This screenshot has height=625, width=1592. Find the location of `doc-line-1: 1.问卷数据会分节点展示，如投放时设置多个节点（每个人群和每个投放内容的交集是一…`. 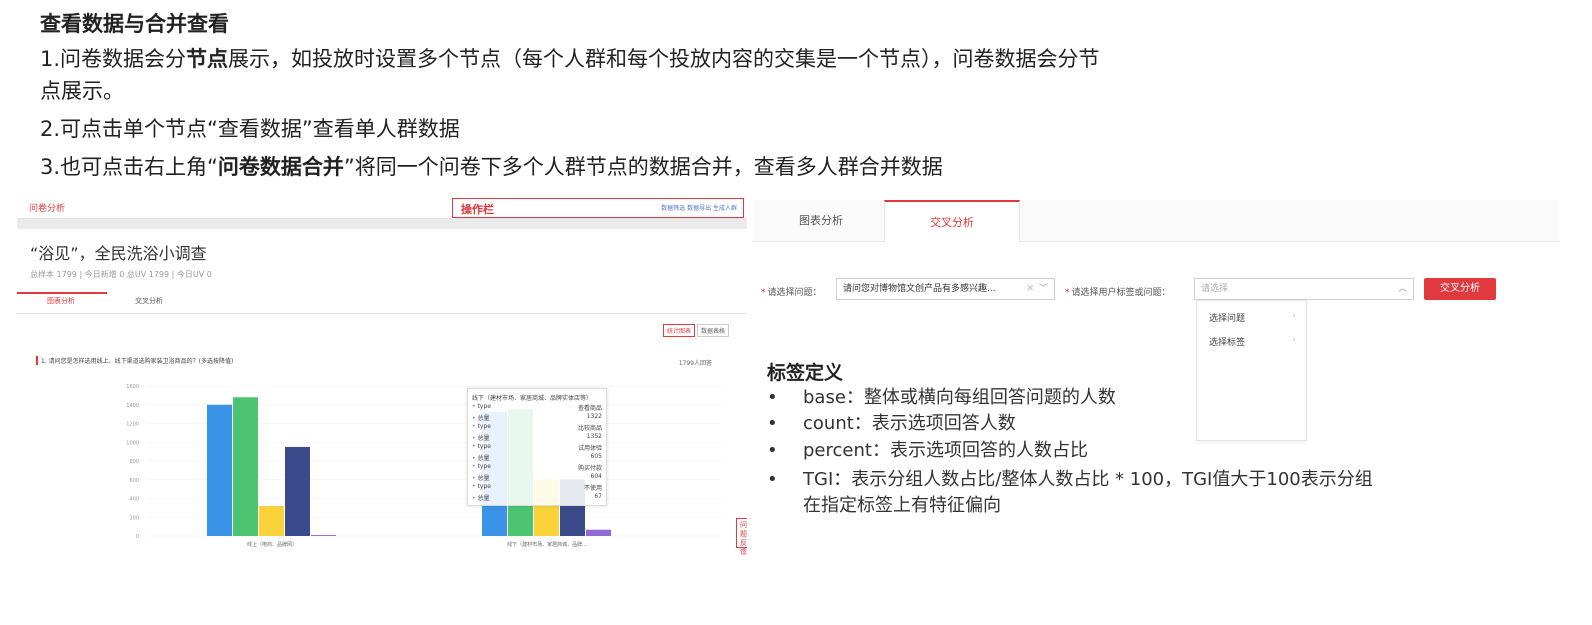

doc-line-1: 1.问卷数据会分节点展示，如投放时设置多个节点（每个人群和每个投放内容的交集是一… is located at coordinates (570, 59).